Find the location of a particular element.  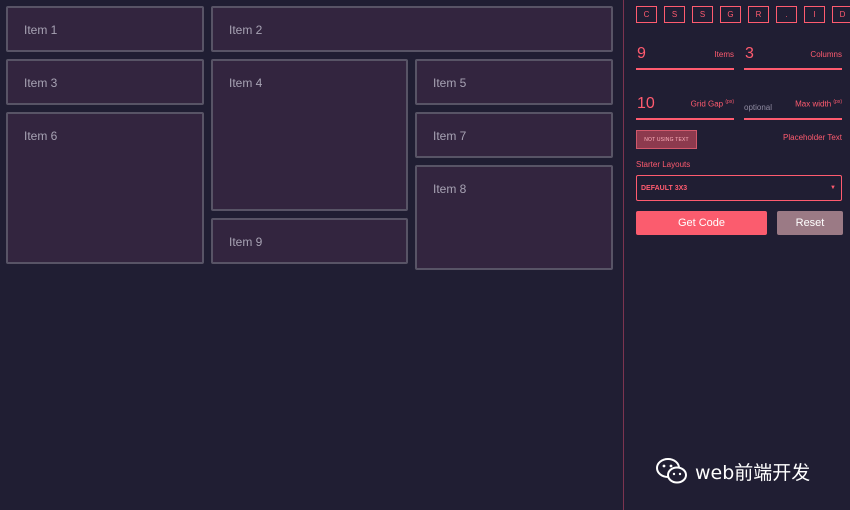

grid-item-8: Item 8 is located at coordinates (514, 217).